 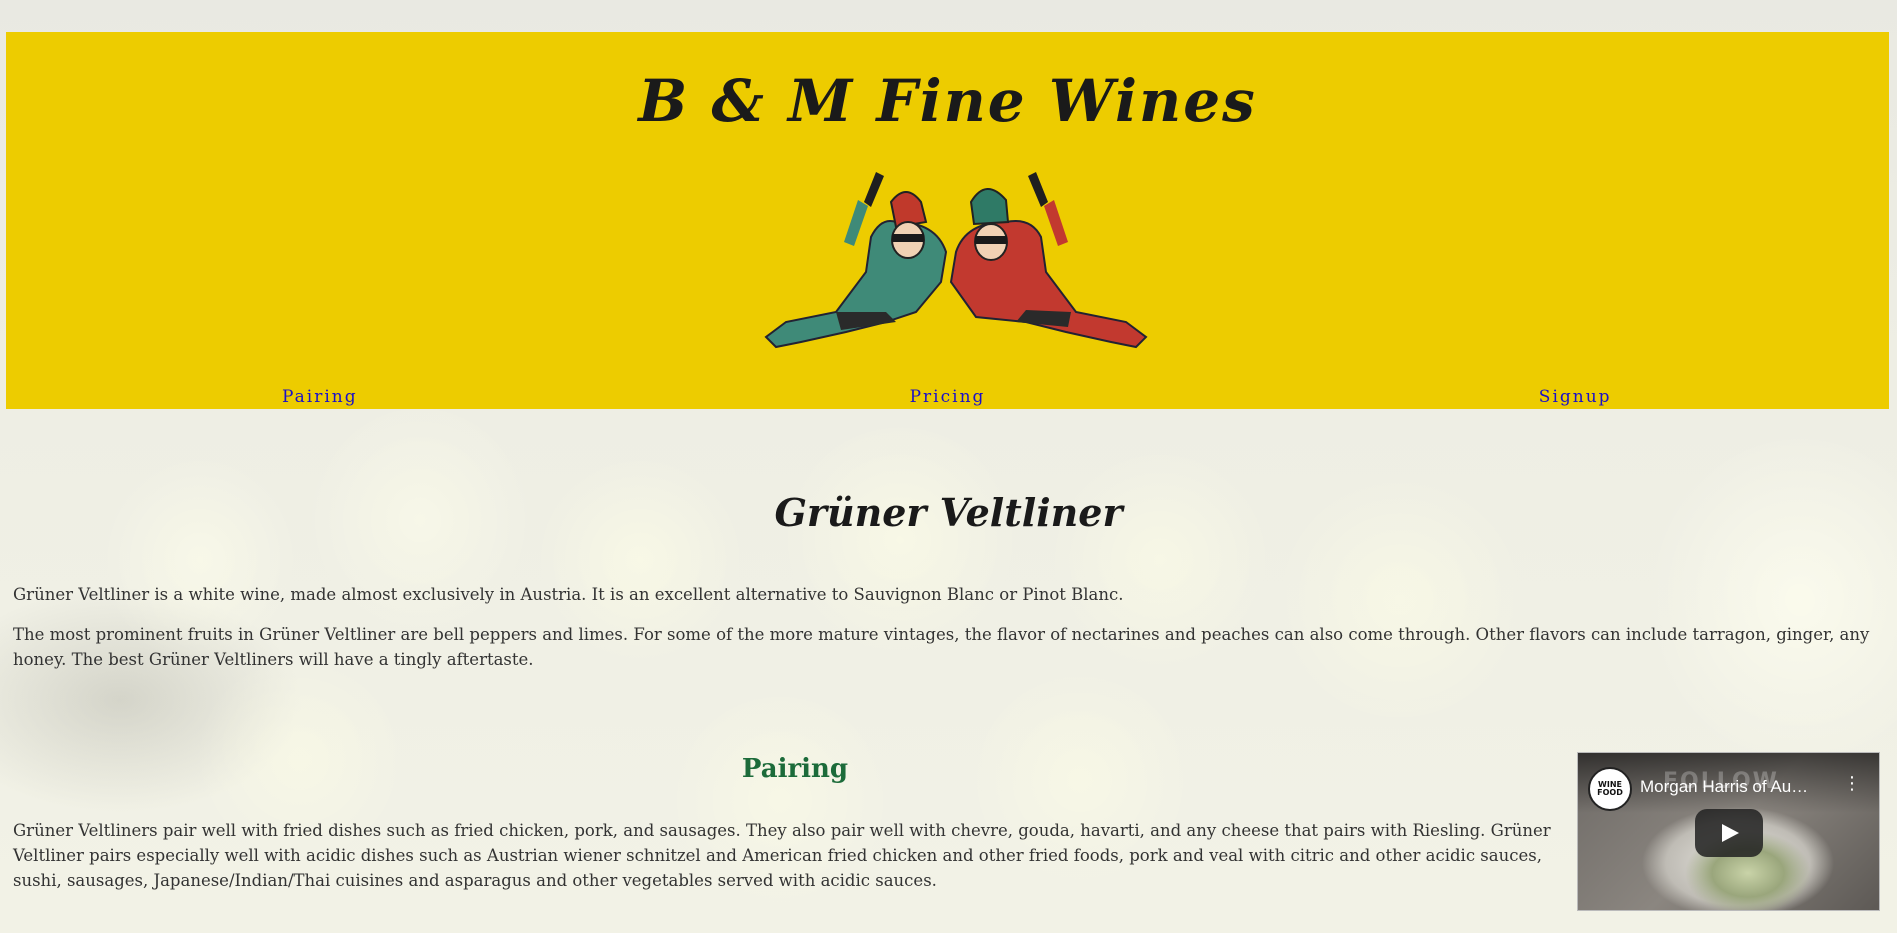 I want to click on play-icon, so click(x=1729, y=833).